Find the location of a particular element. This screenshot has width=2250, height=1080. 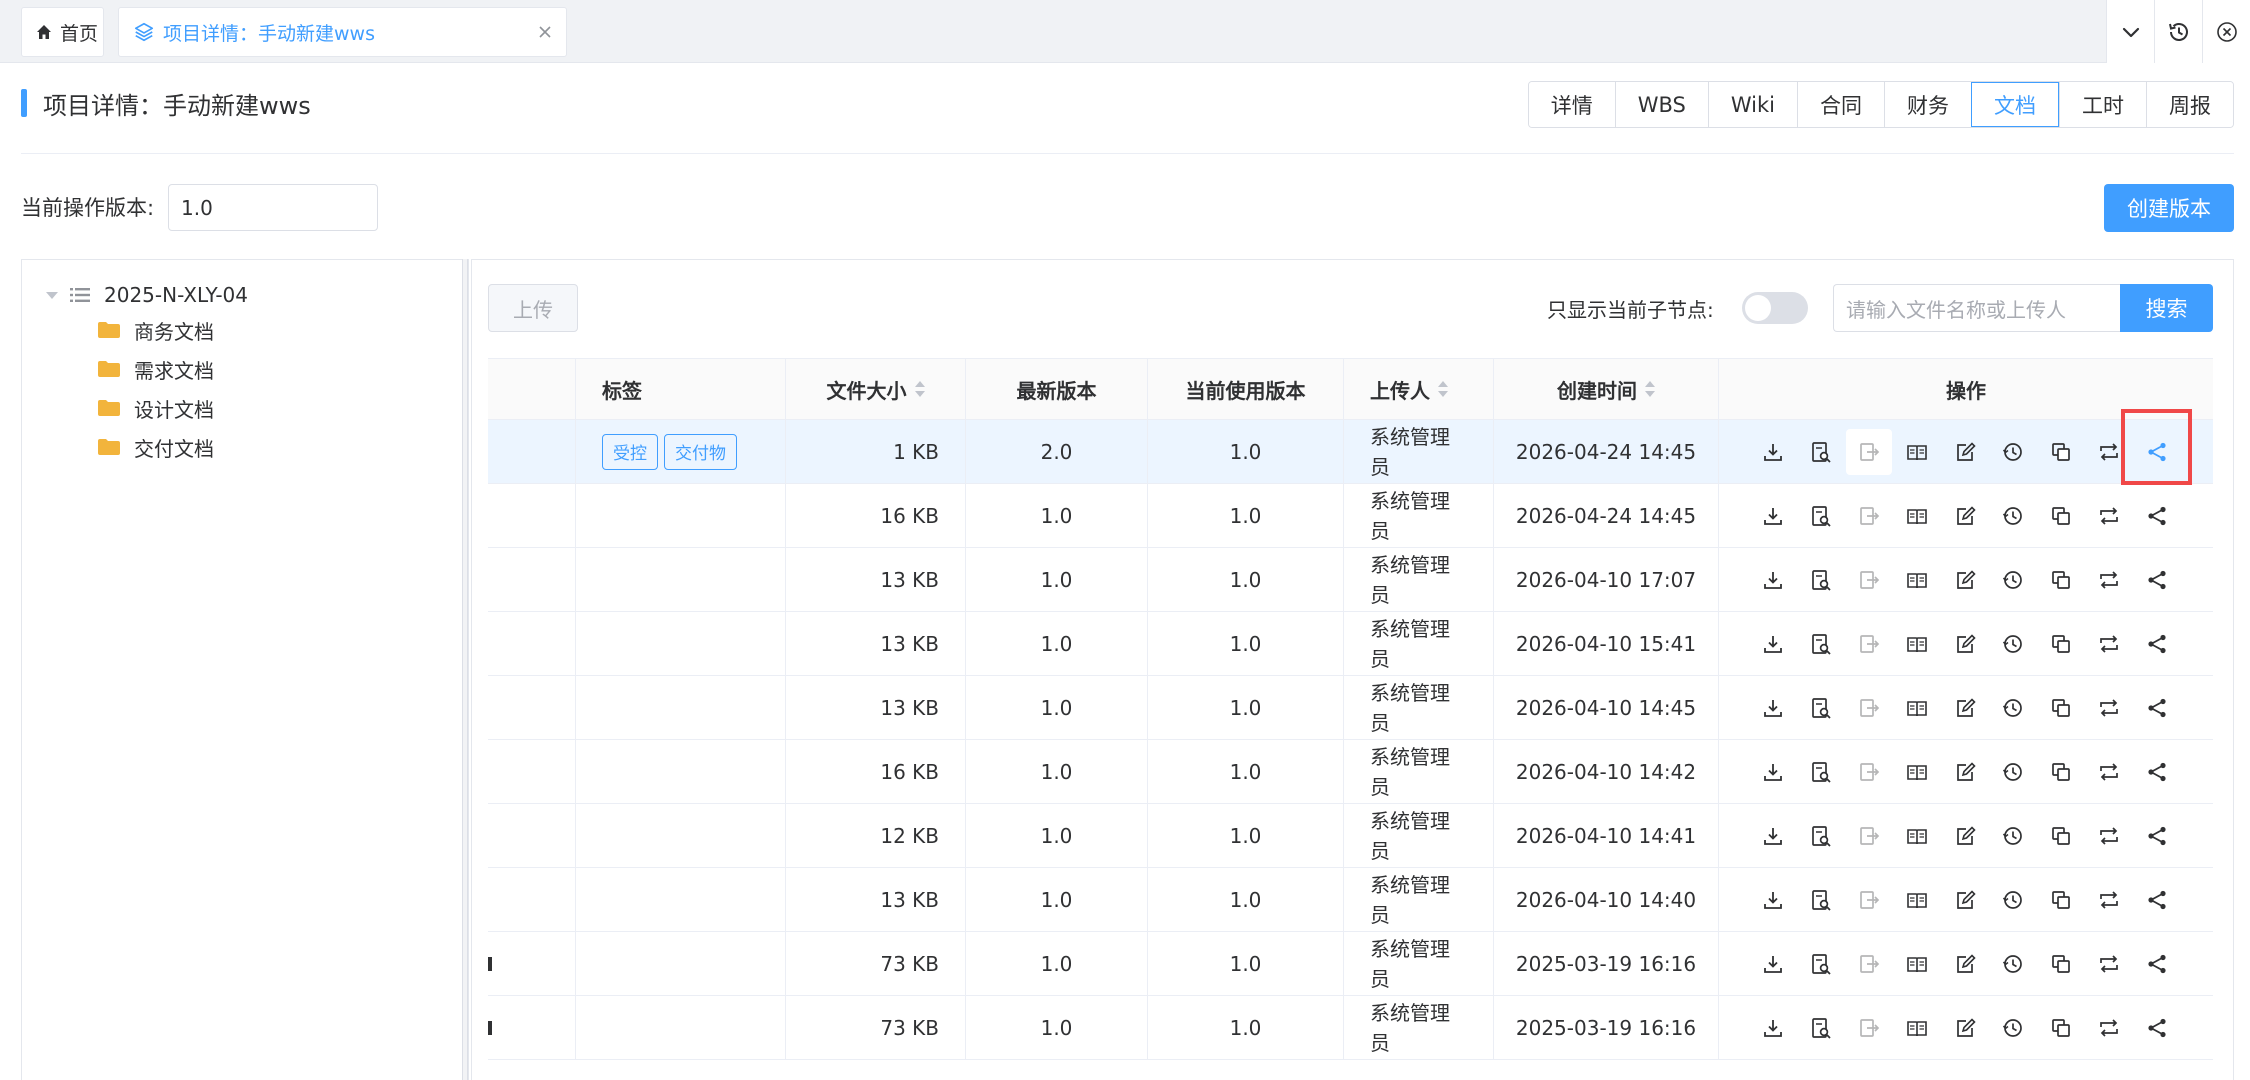

subnav-wiki: Wiki is located at coordinates (1752, 104).